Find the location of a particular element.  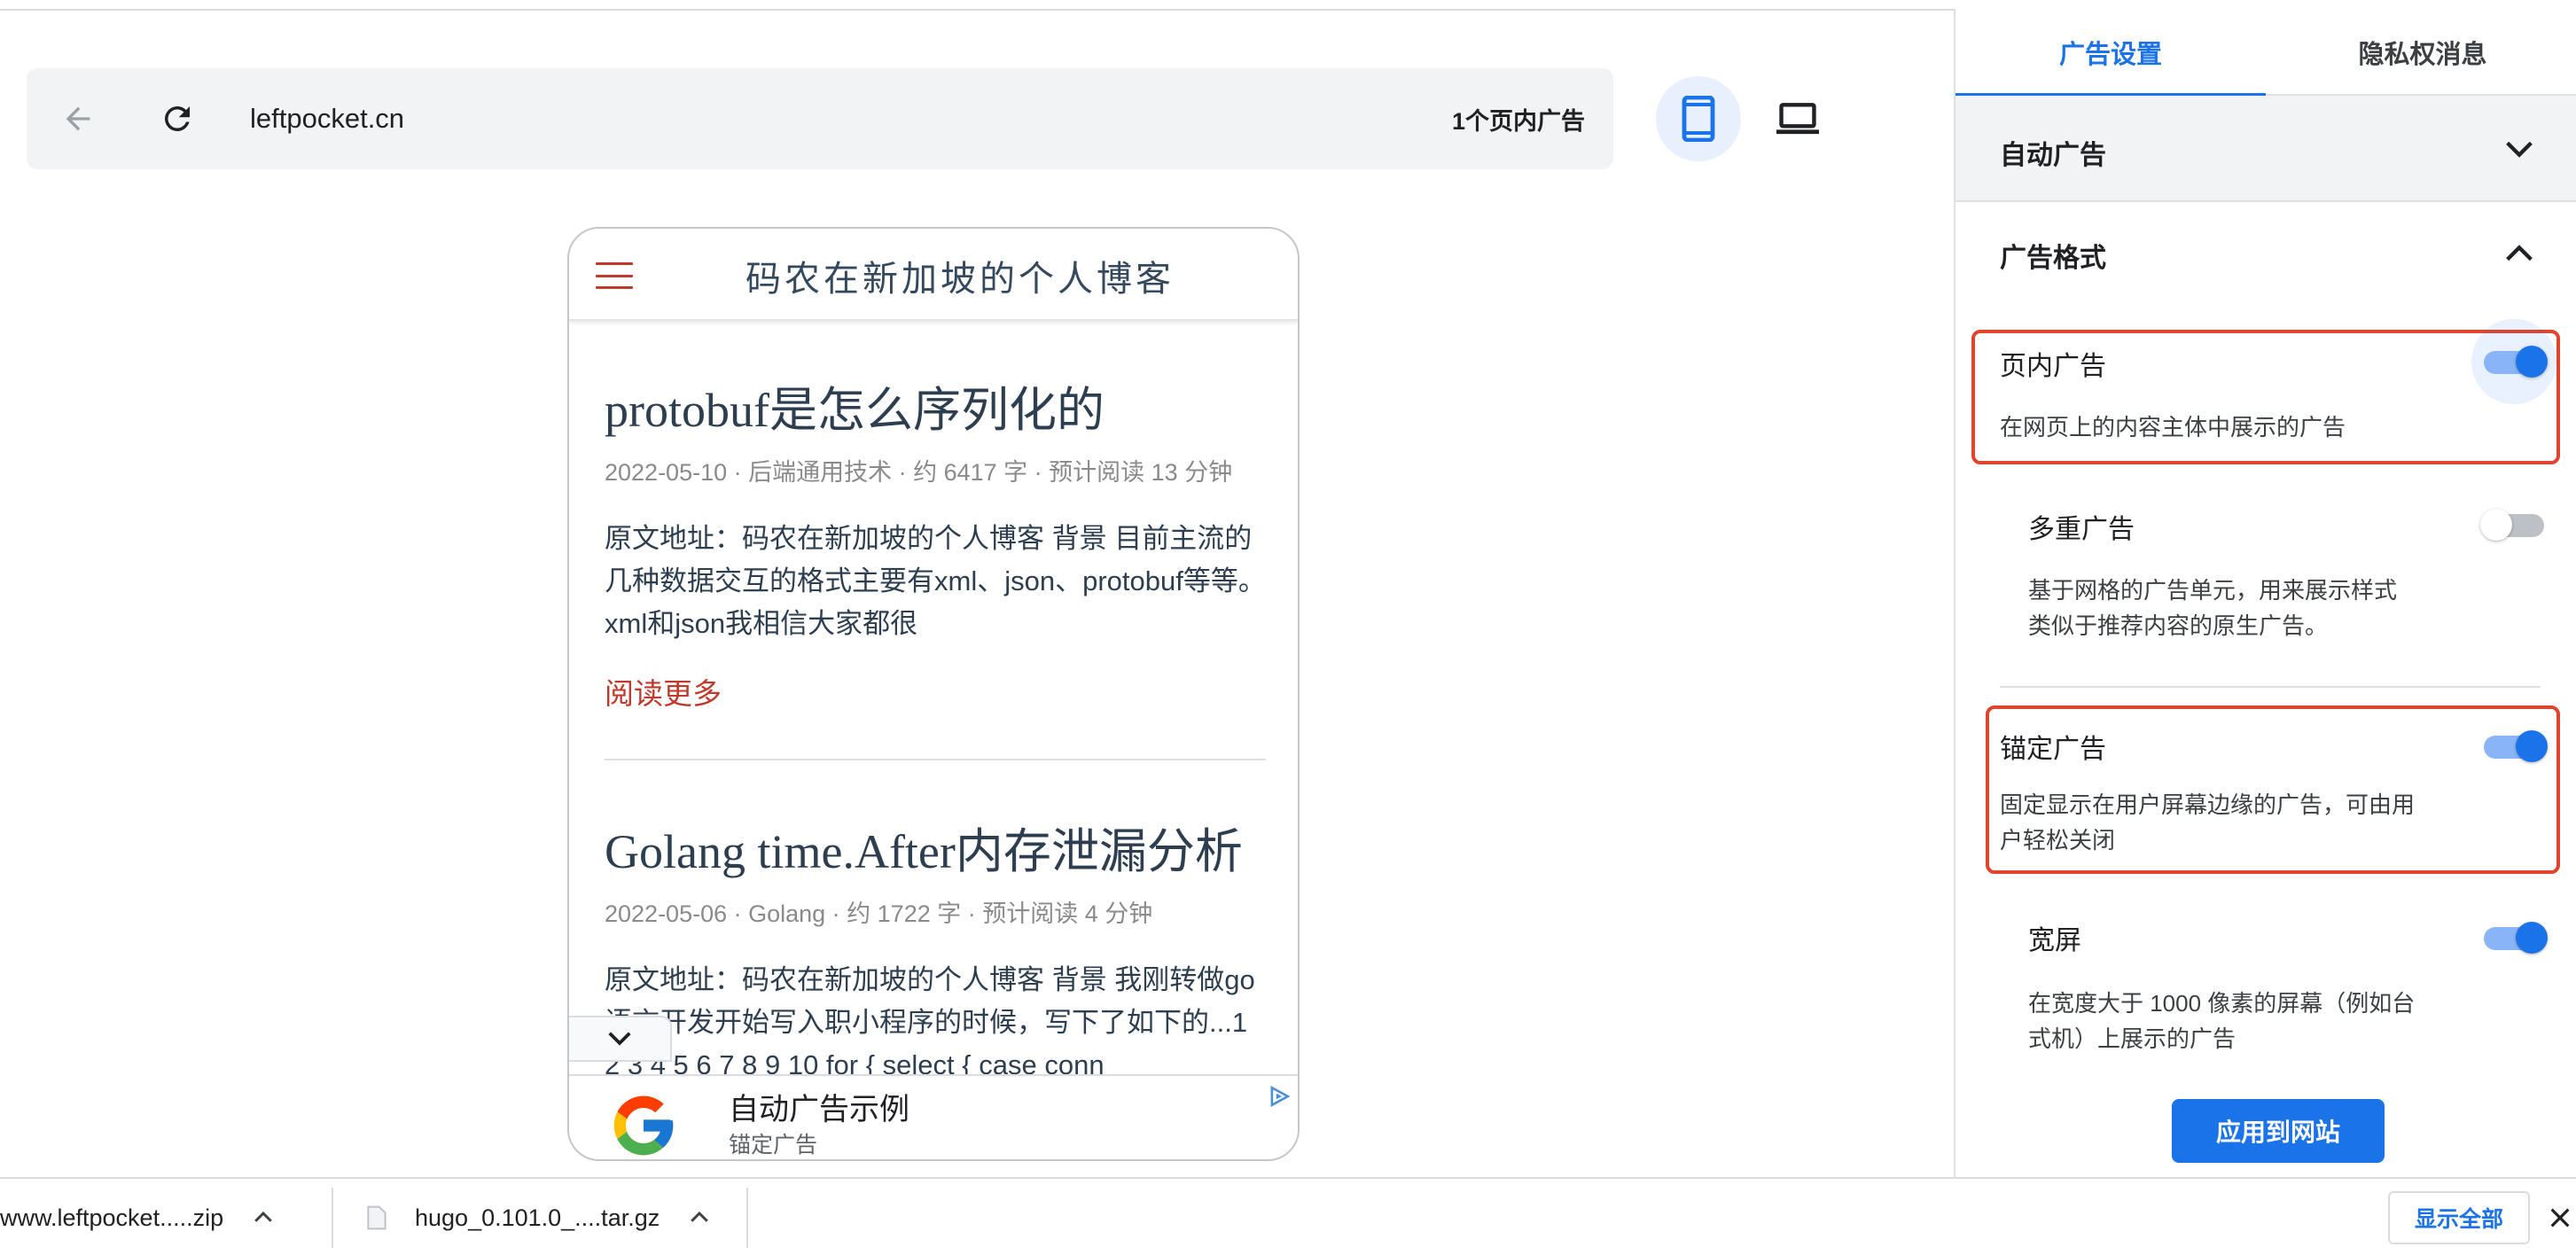

download-item: hugo_0.101.0_....tar.gz is located at coordinates (540, 1217).